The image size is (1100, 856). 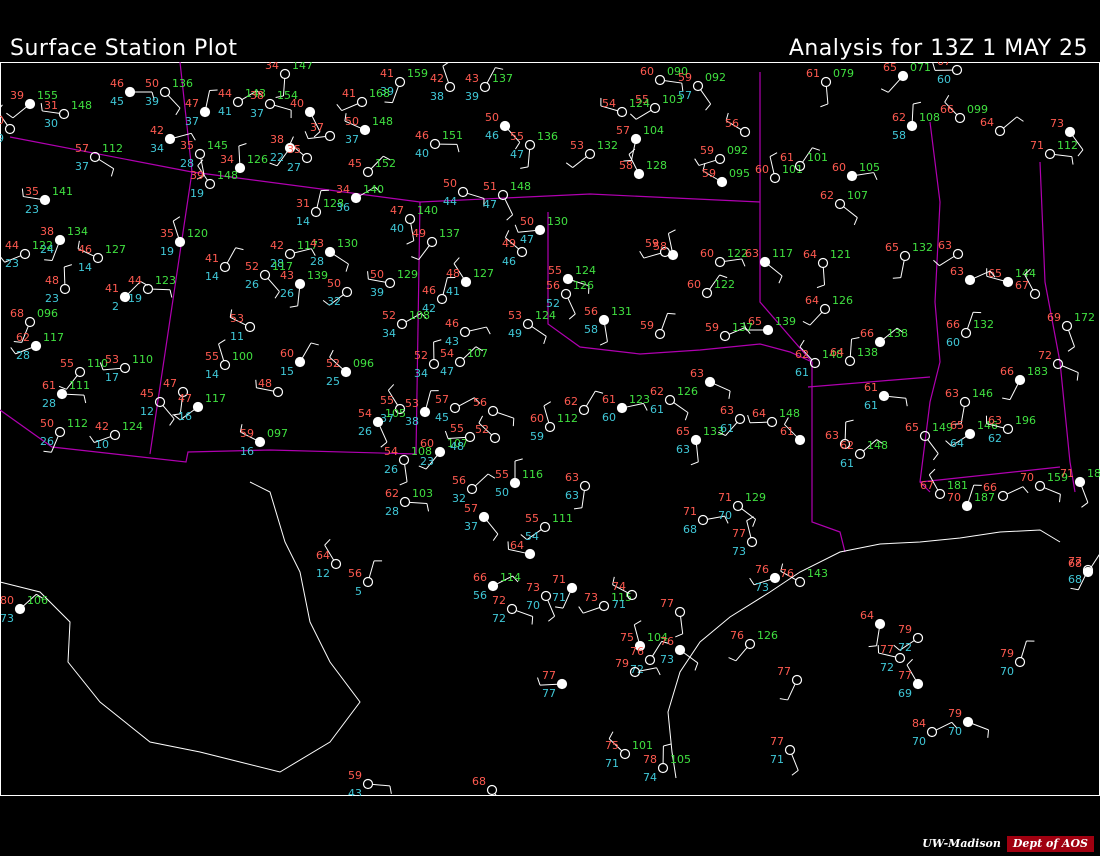 What do you see at coordinates (639, 399) in the screenshot?
I see `pressure-label: 123` at bounding box center [639, 399].